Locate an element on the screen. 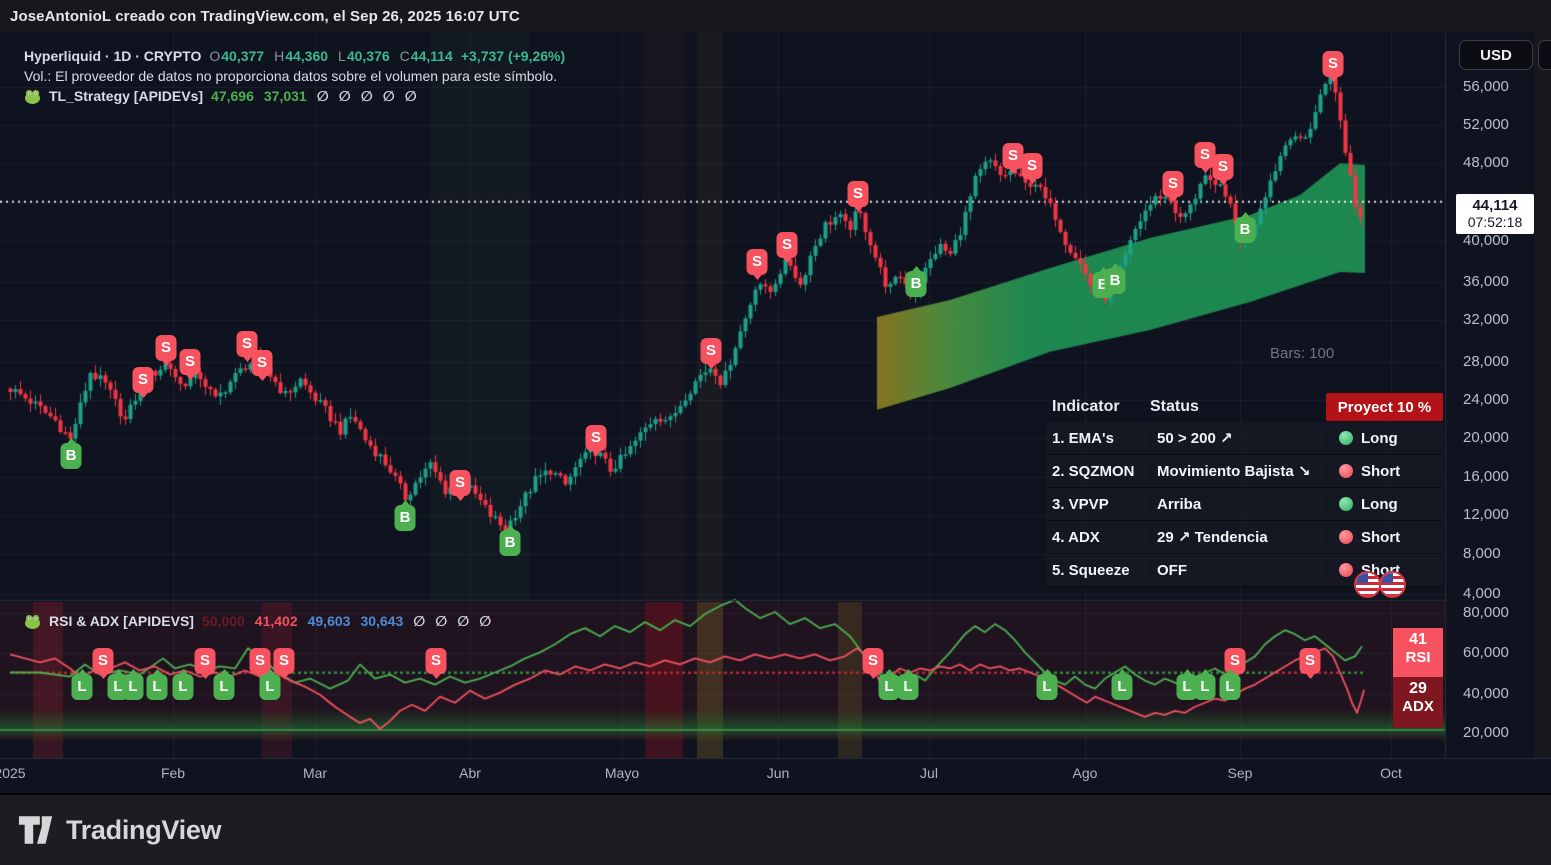  price-axis-label: 52,000 is located at coordinates (1486, 125).